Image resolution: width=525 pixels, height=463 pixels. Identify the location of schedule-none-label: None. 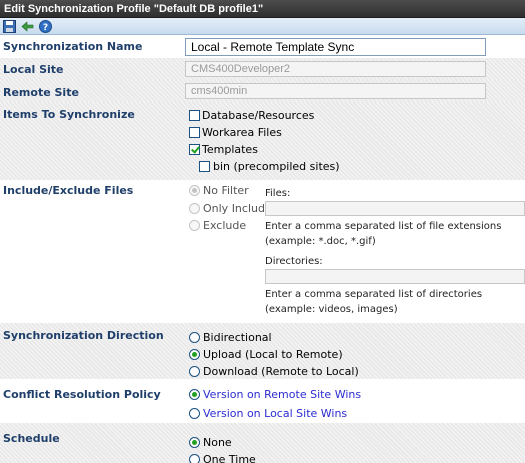
(217, 442).